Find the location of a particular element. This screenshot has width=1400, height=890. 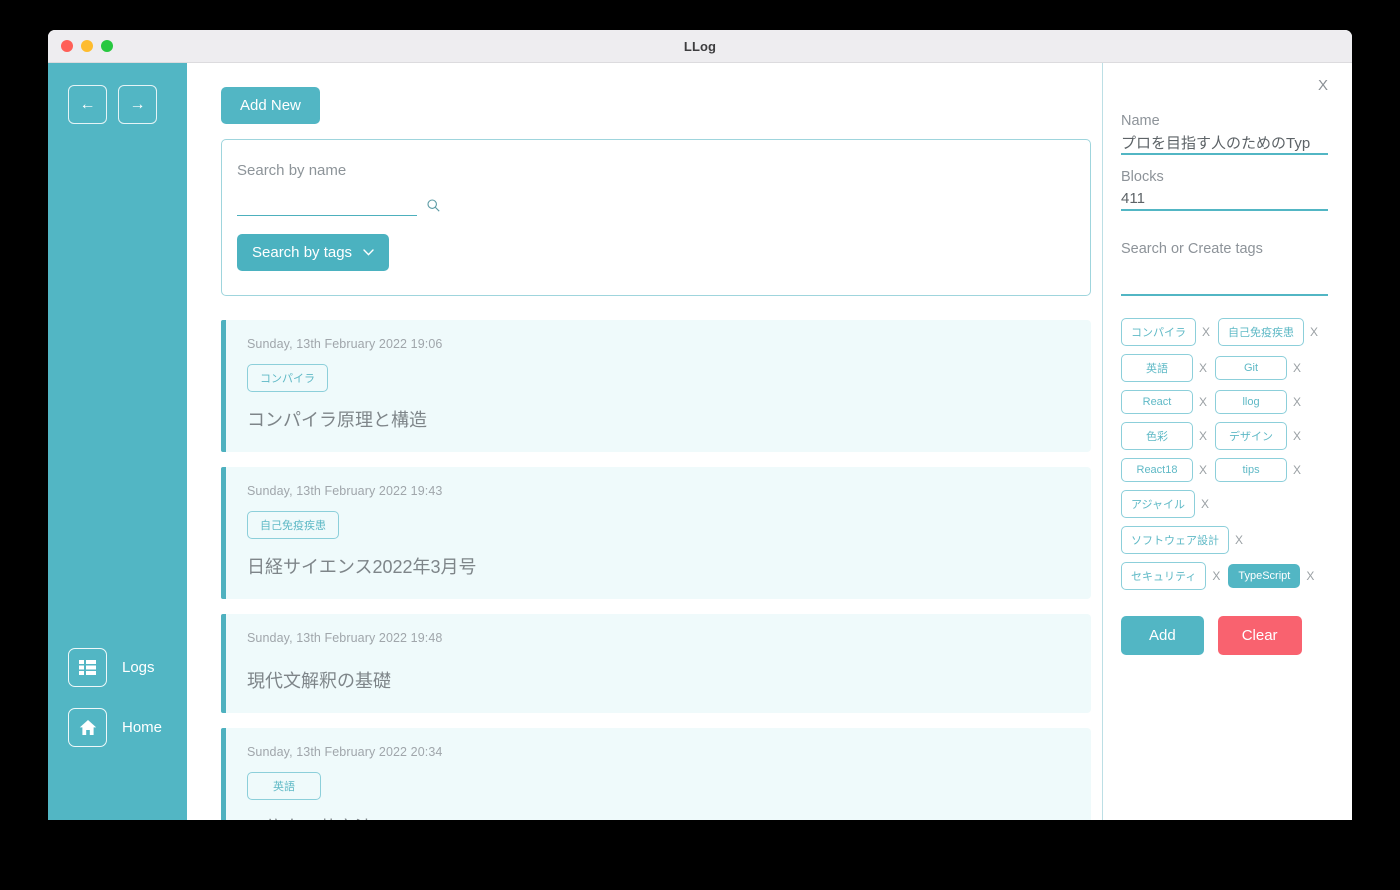

tag-pill: アジャイル is located at coordinates (1158, 504).